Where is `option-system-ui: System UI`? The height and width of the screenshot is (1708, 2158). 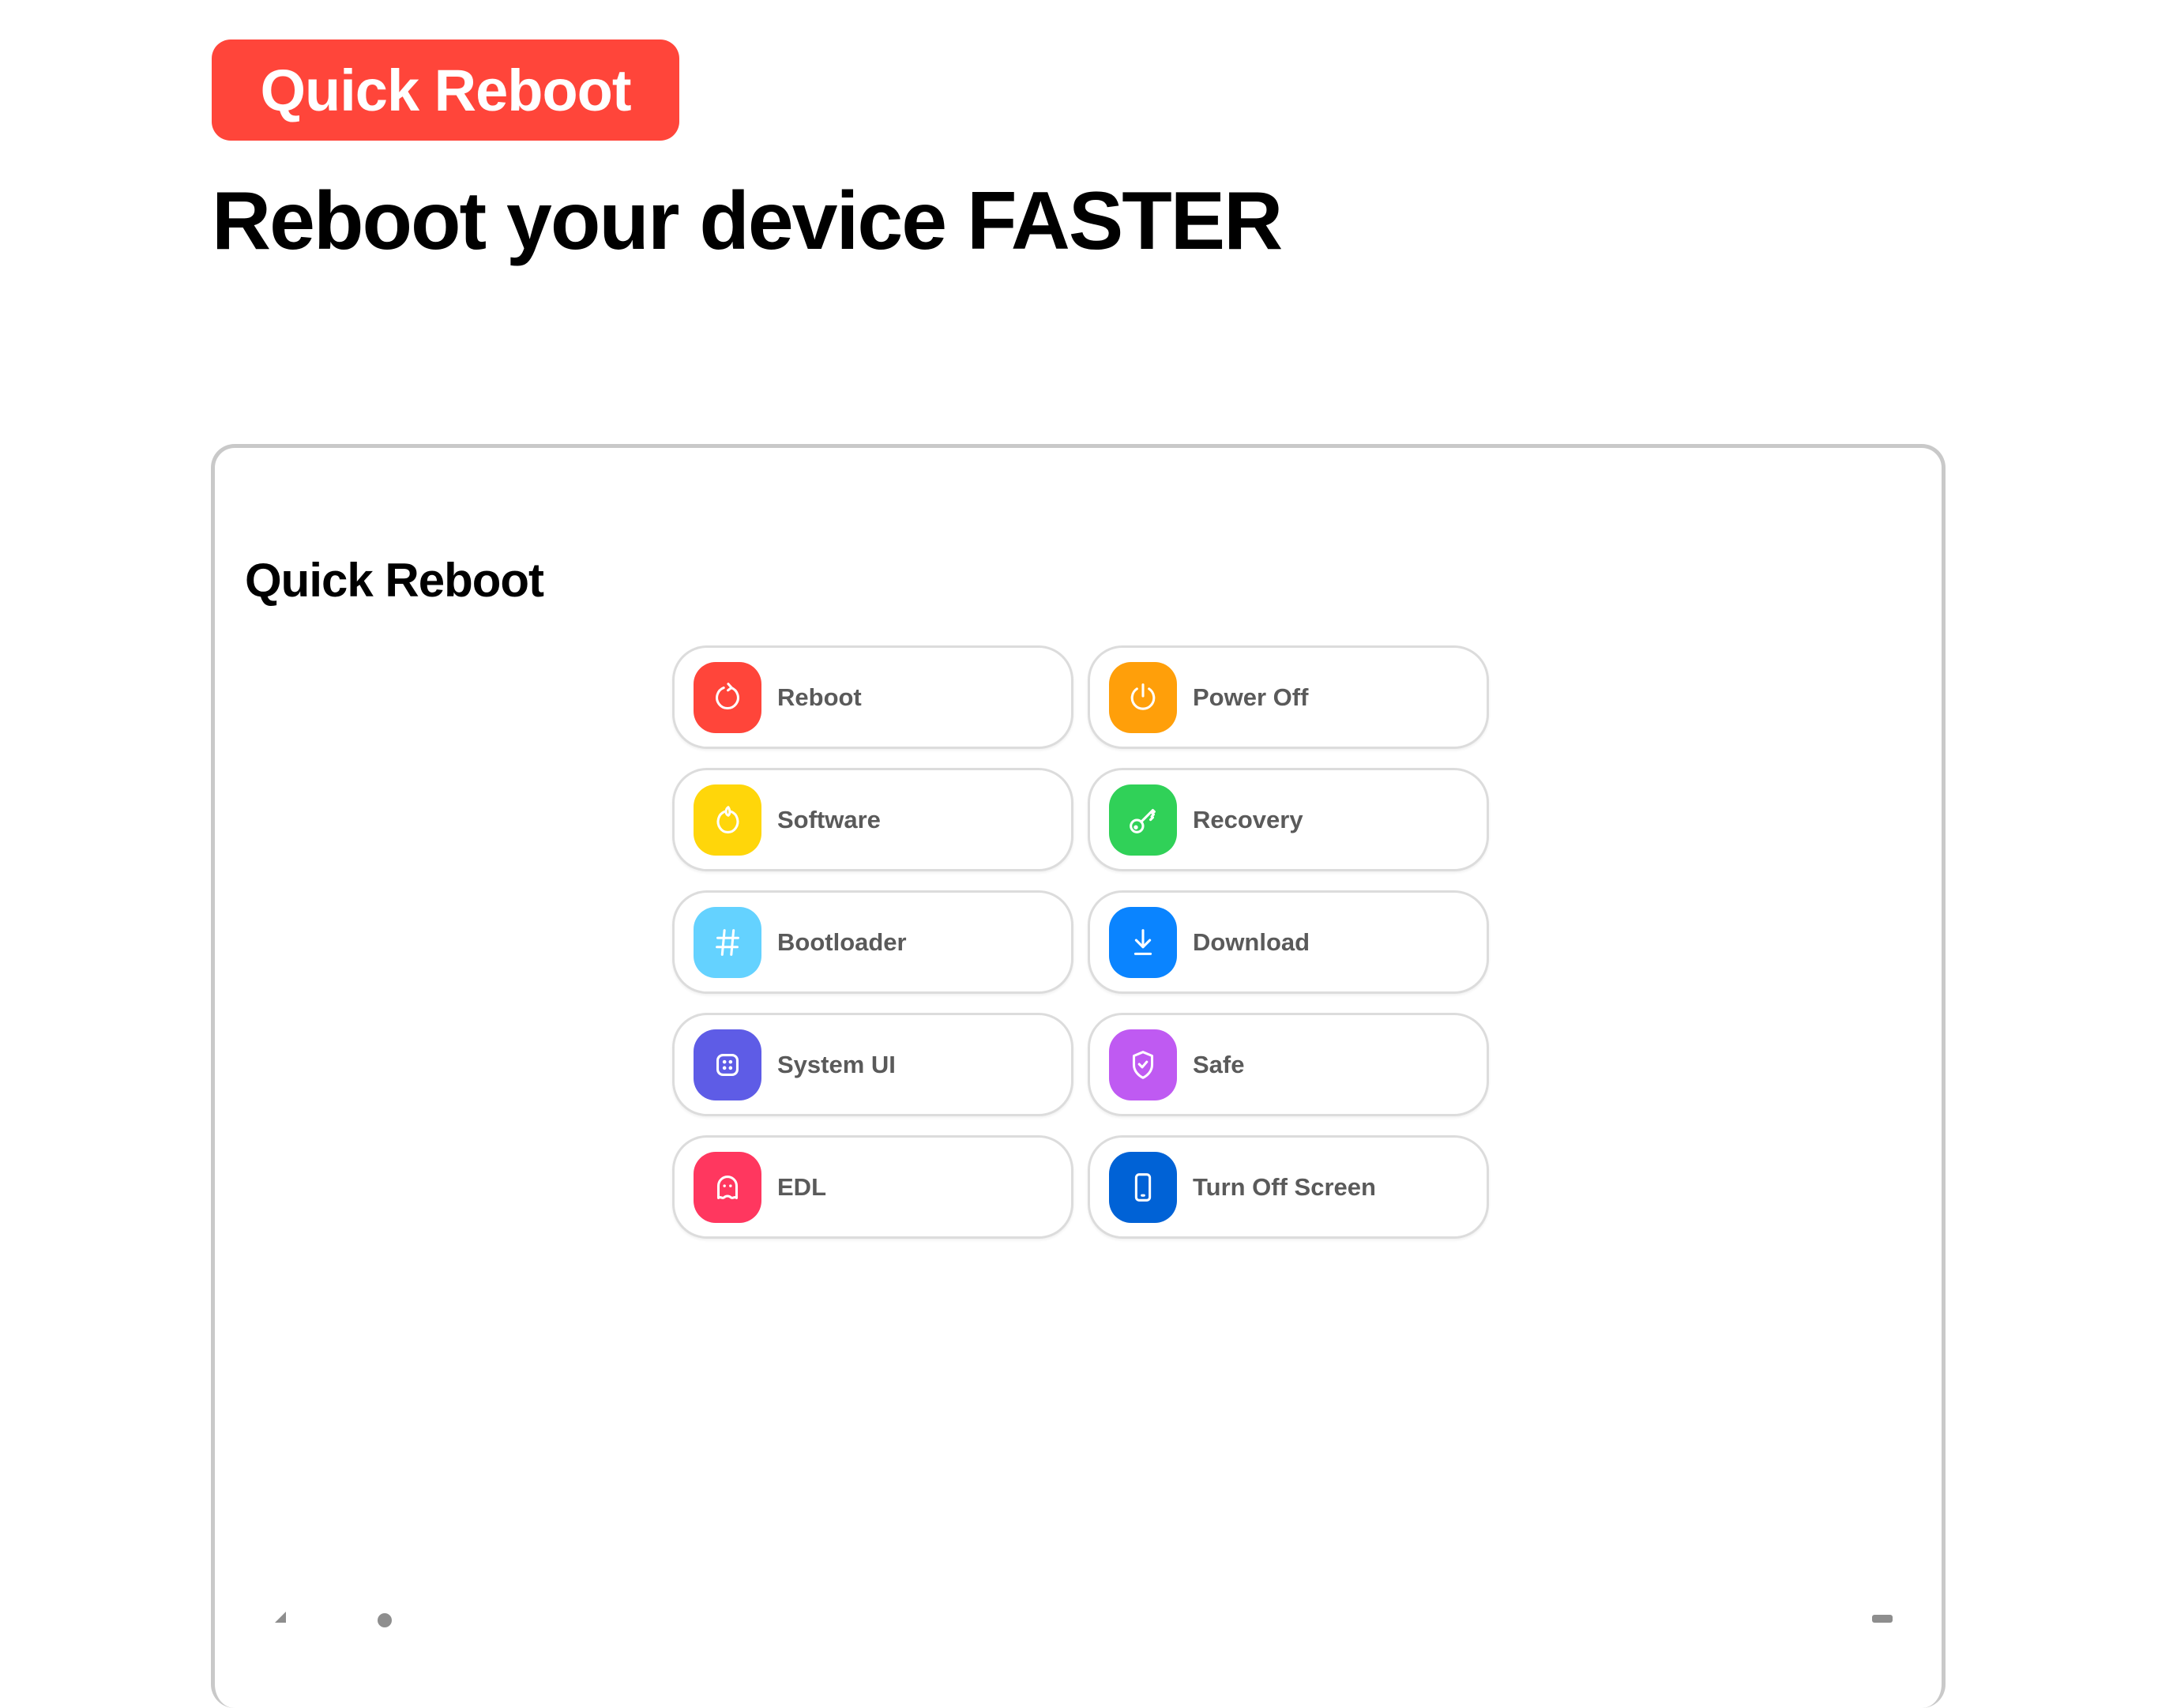 option-system-ui: System UI is located at coordinates (872, 1064).